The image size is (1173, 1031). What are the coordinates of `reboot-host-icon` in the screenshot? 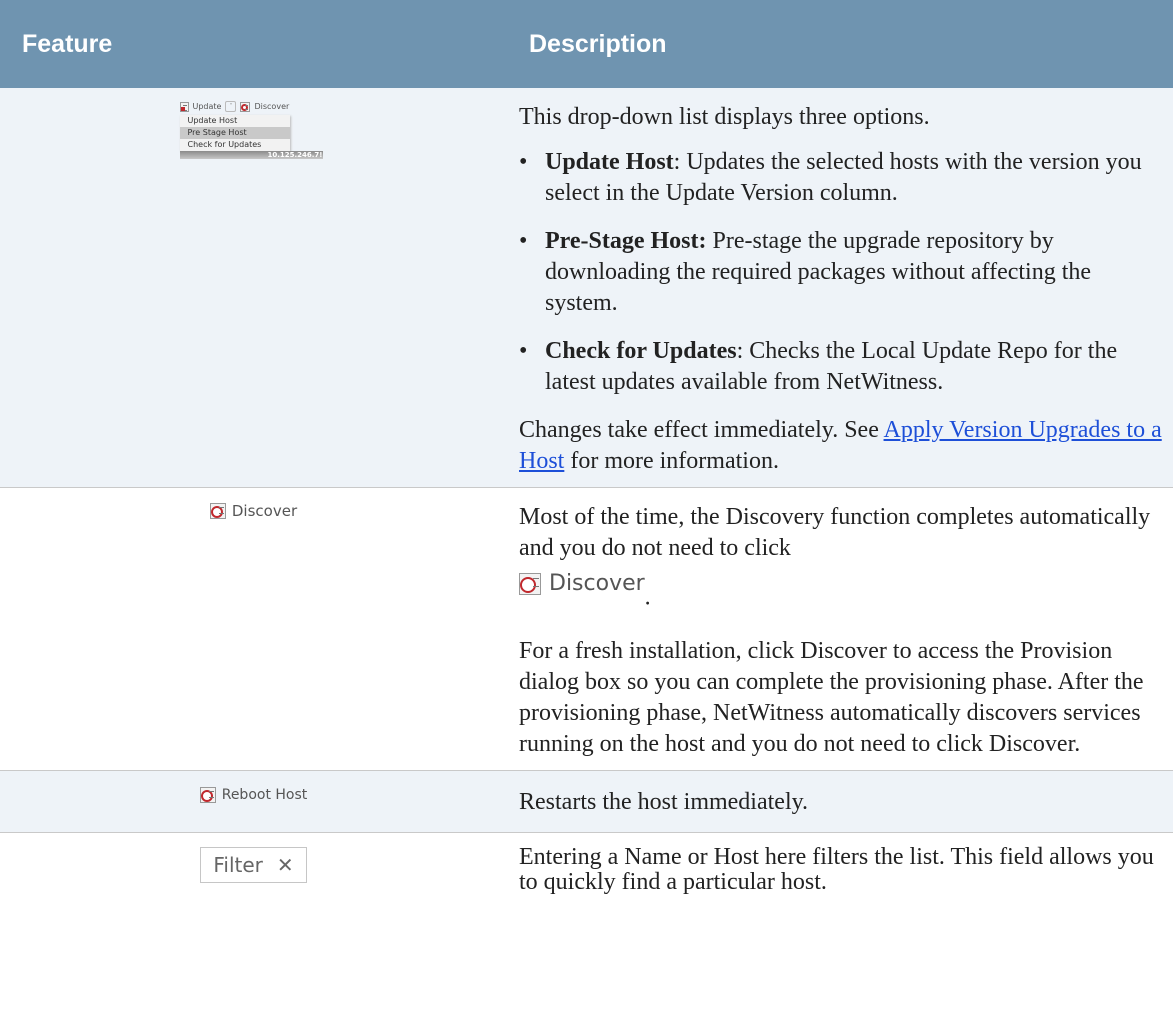 It's located at (207, 794).